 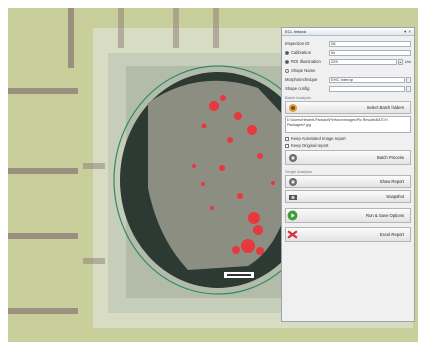 What do you see at coordinates (348, 196) in the screenshot?
I see `snapshot-button: Snapshot` at bounding box center [348, 196].